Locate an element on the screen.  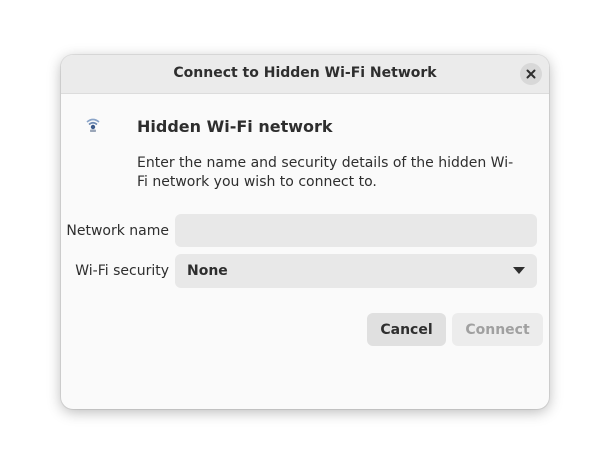
connect-button: Connect is located at coordinates (497, 329).